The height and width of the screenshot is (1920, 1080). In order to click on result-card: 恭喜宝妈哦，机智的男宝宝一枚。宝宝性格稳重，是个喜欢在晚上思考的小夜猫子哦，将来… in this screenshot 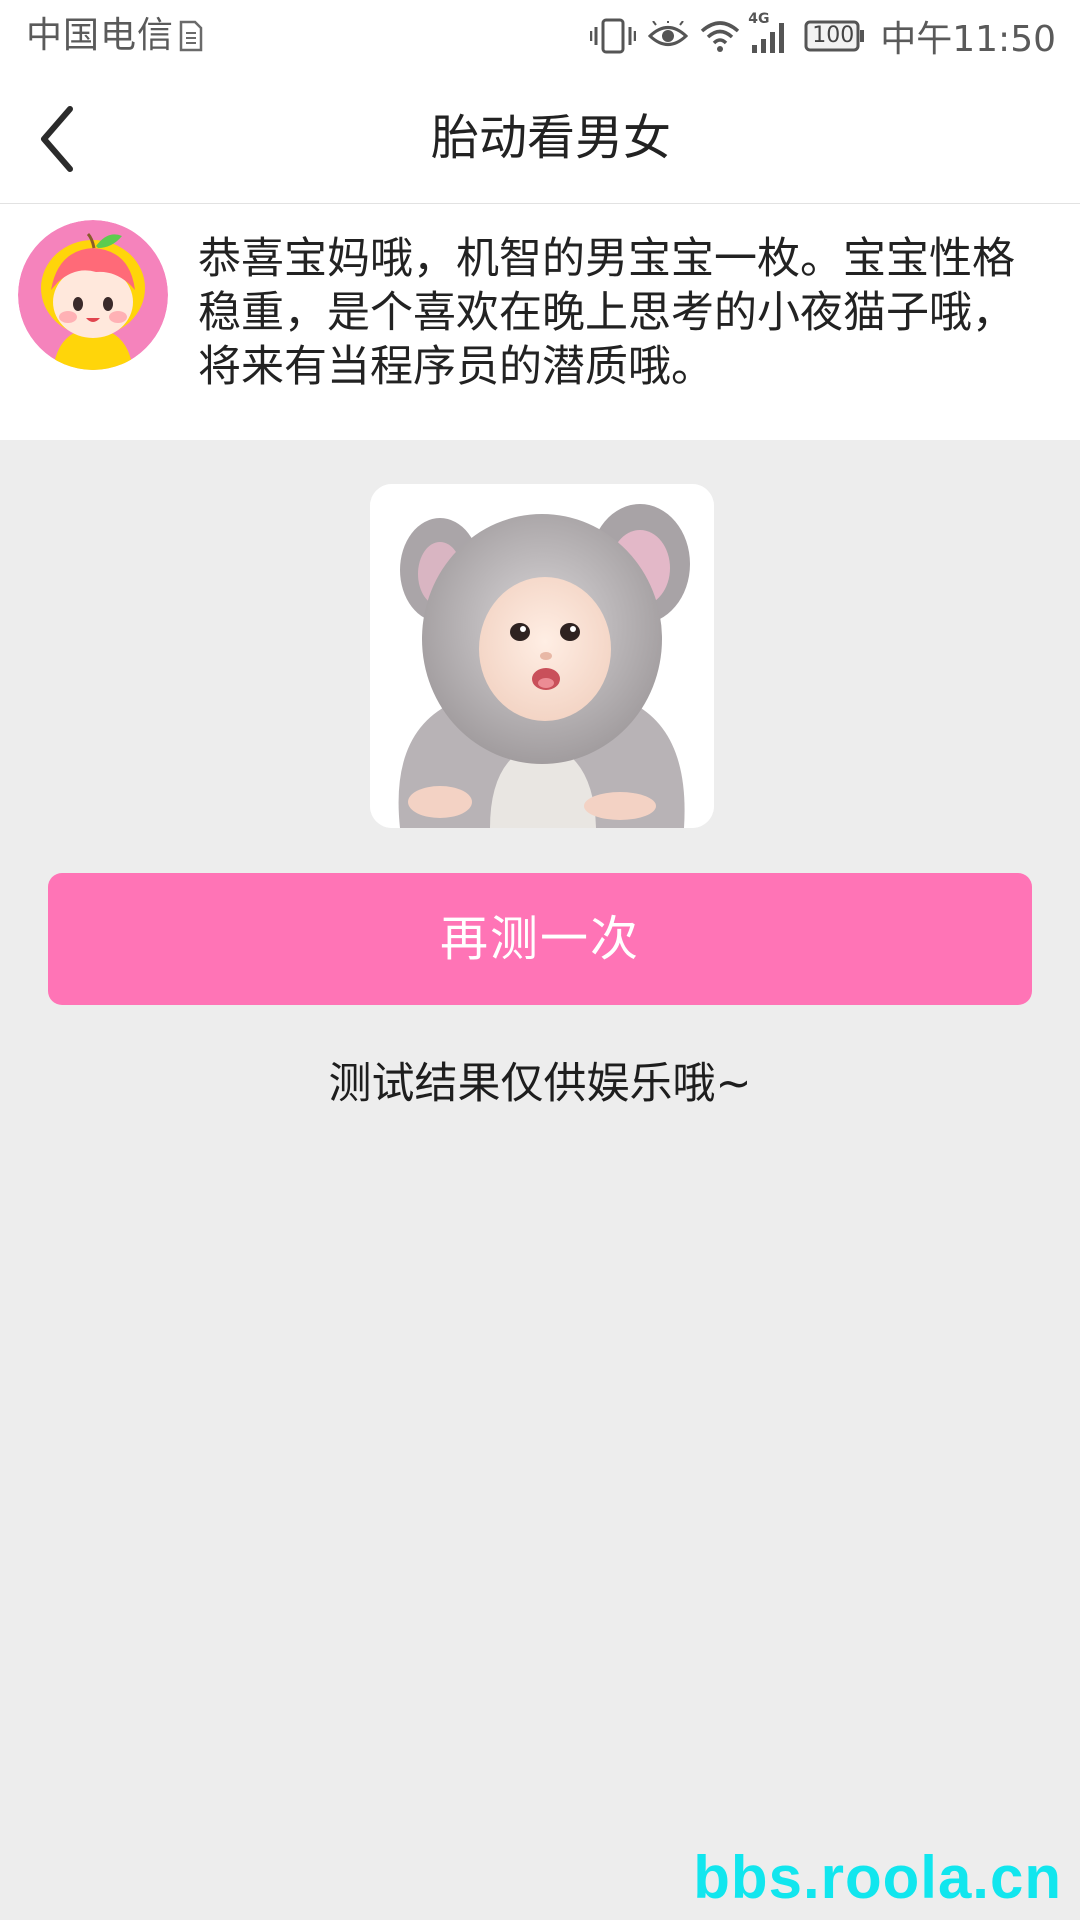, I will do `click(540, 322)`.